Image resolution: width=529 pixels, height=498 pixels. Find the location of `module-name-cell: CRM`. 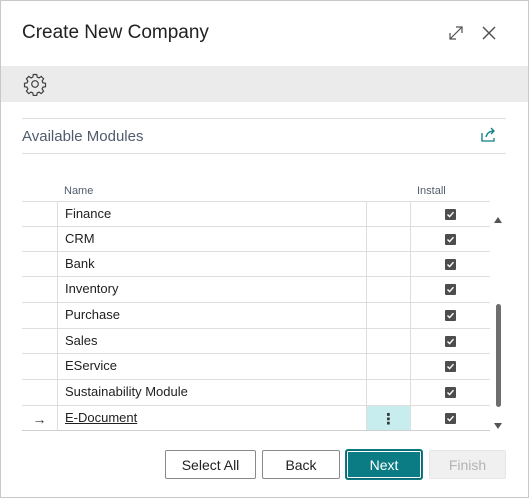

module-name-cell: CRM is located at coordinates (212, 239).